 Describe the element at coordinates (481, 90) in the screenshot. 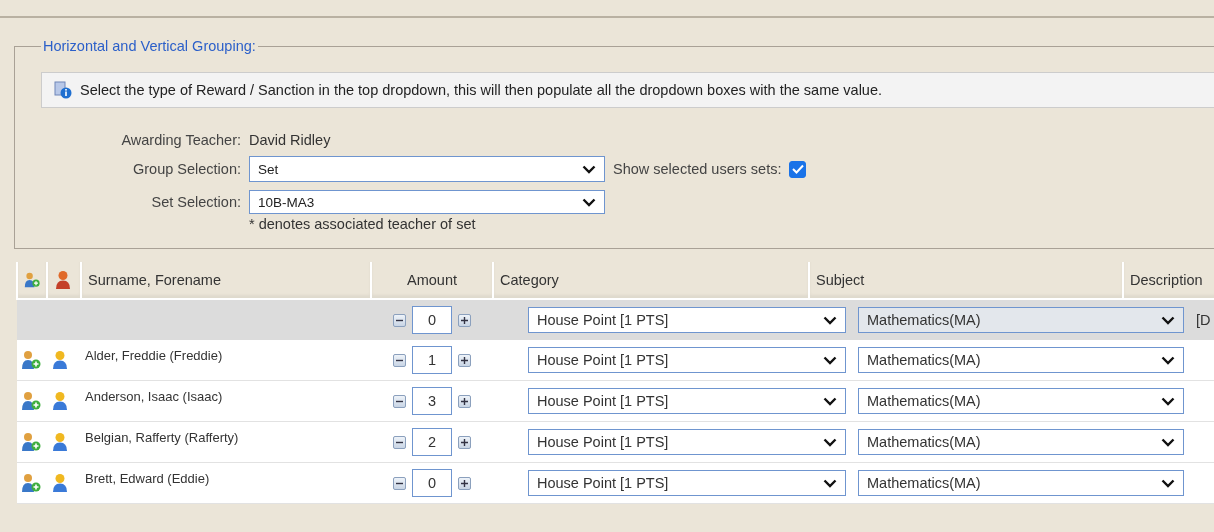

I see `info-text: Select the type of Reward / Sanction in the top dropdown, this will then populate all the dropdown boxes with the same value.` at that location.